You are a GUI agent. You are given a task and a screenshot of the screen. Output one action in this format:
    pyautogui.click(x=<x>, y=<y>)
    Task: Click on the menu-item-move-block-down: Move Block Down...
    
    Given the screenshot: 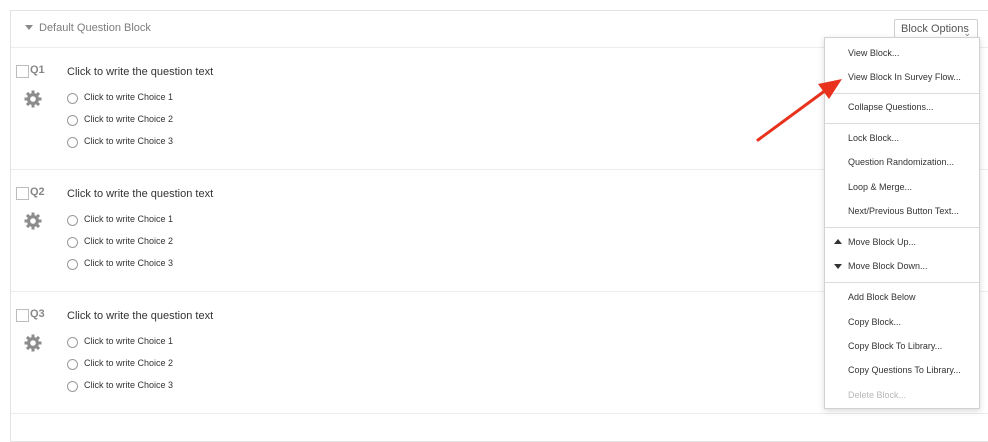 What is the action you would take?
    pyautogui.click(x=902, y=266)
    